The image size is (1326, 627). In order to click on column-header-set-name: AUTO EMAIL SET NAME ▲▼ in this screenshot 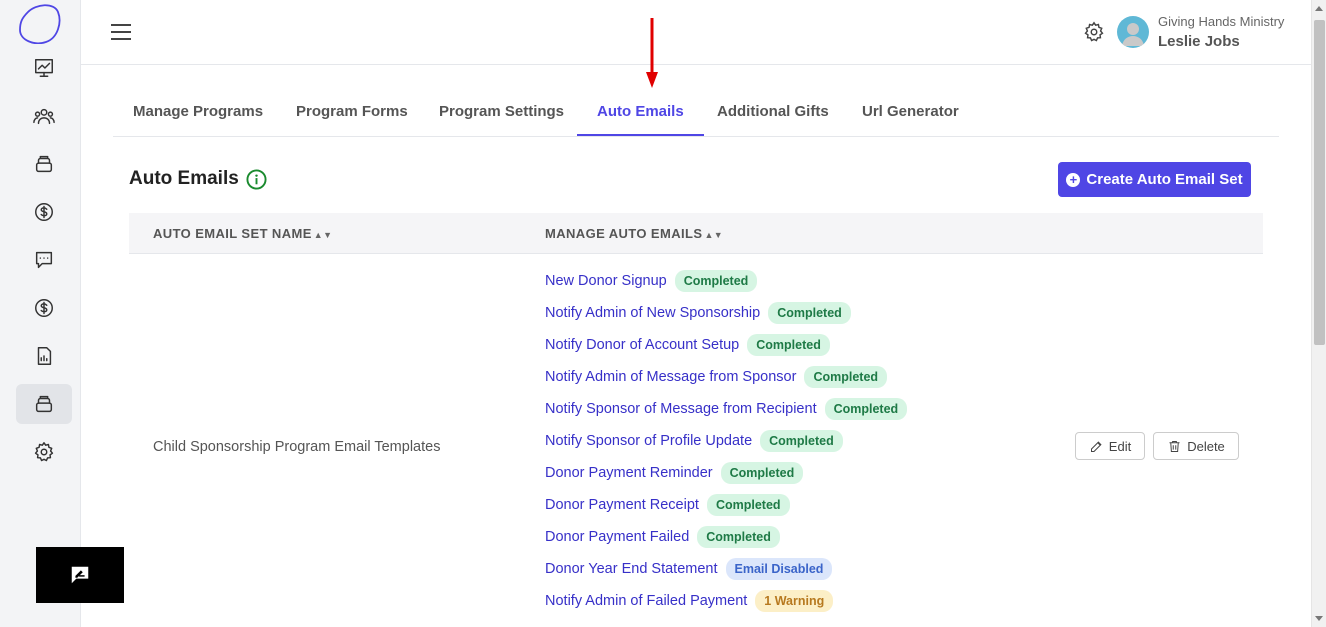, I will do `click(242, 233)`.